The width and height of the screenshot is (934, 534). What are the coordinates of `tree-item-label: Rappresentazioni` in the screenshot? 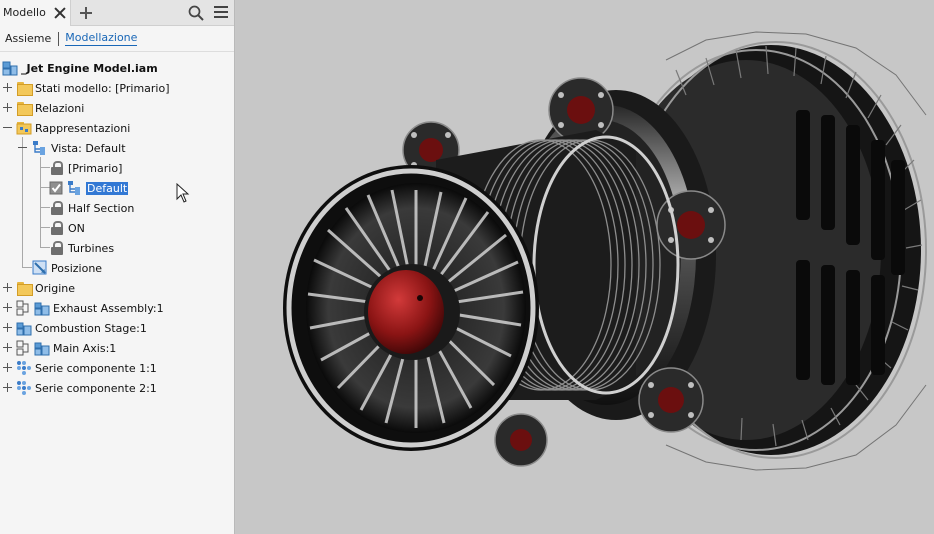 It's located at (83, 128).